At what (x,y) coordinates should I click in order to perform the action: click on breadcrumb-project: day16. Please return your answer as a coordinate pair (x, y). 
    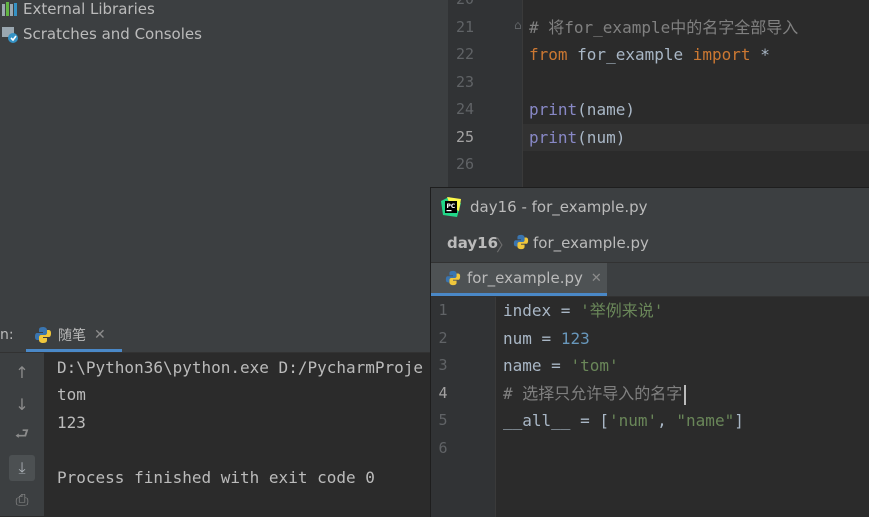
    Looking at the image, I should click on (472, 243).